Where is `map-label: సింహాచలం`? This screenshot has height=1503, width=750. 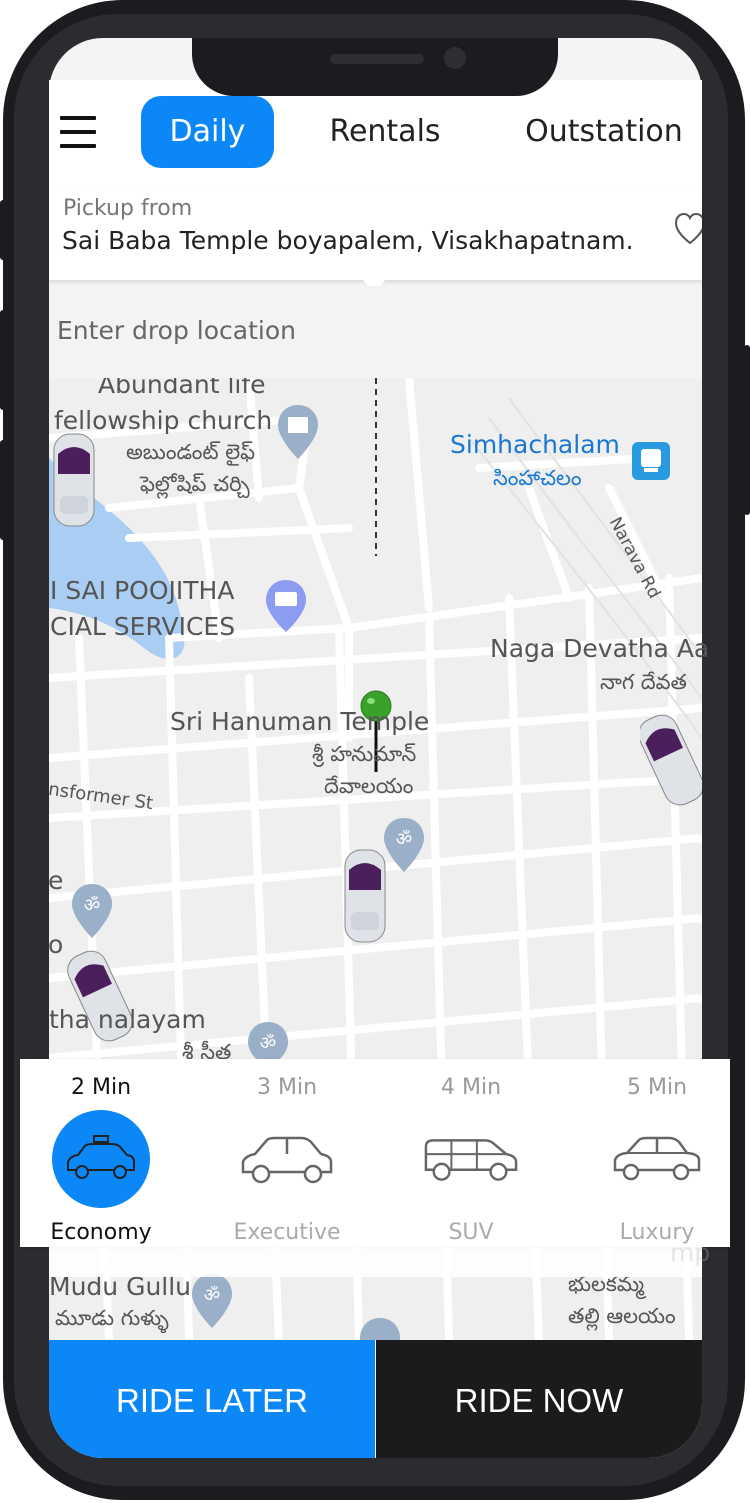 map-label: సింహాచలం is located at coordinates (537, 478).